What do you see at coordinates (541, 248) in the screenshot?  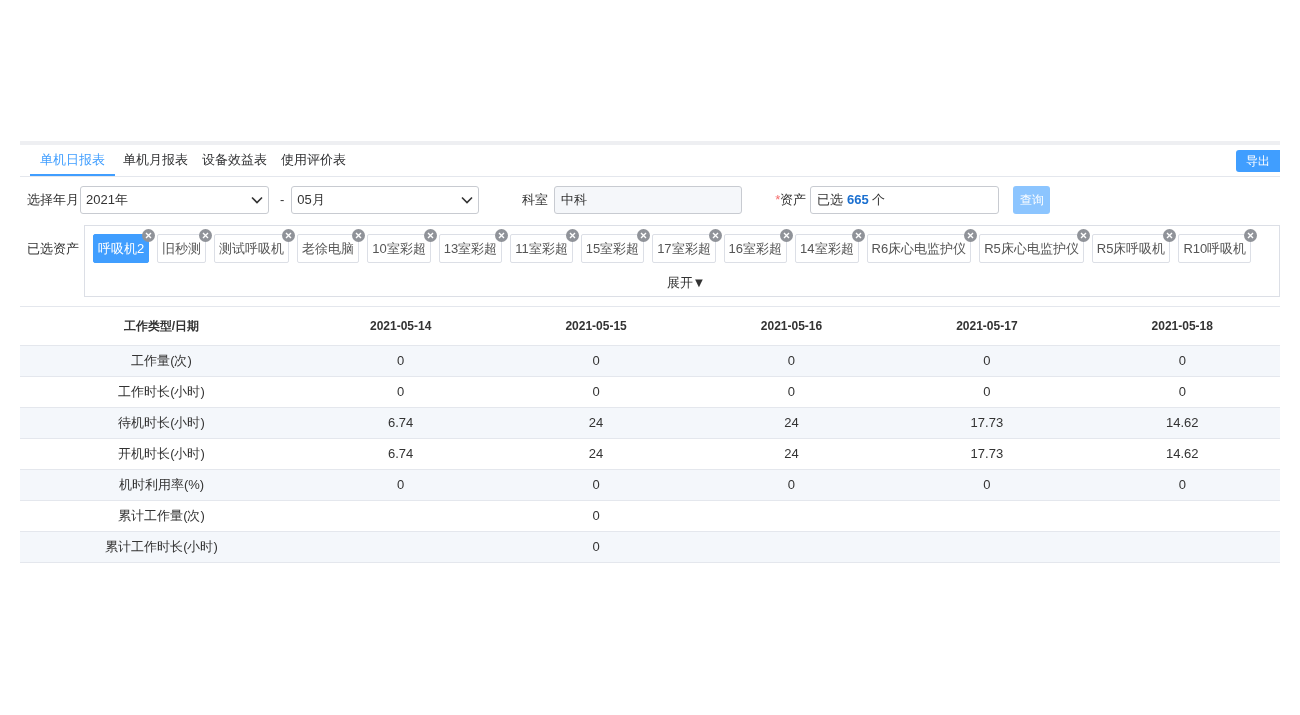 I see `asset-tag: 11室彩超` at bounding box center [541, 248].